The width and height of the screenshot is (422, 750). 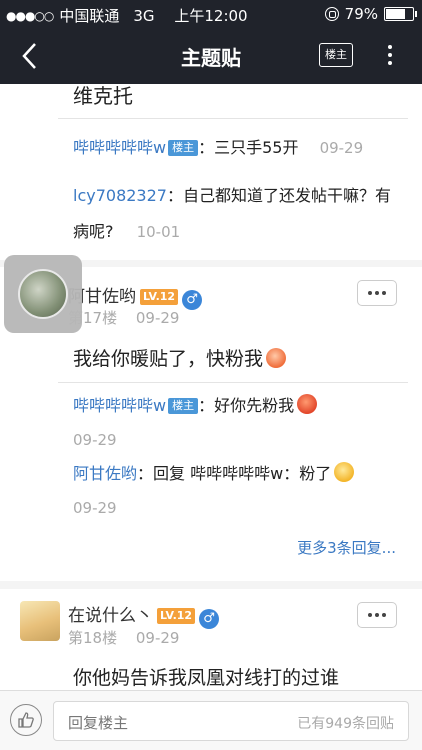 I want to click on rotation-lock-icon, so click(x=331, y=14).